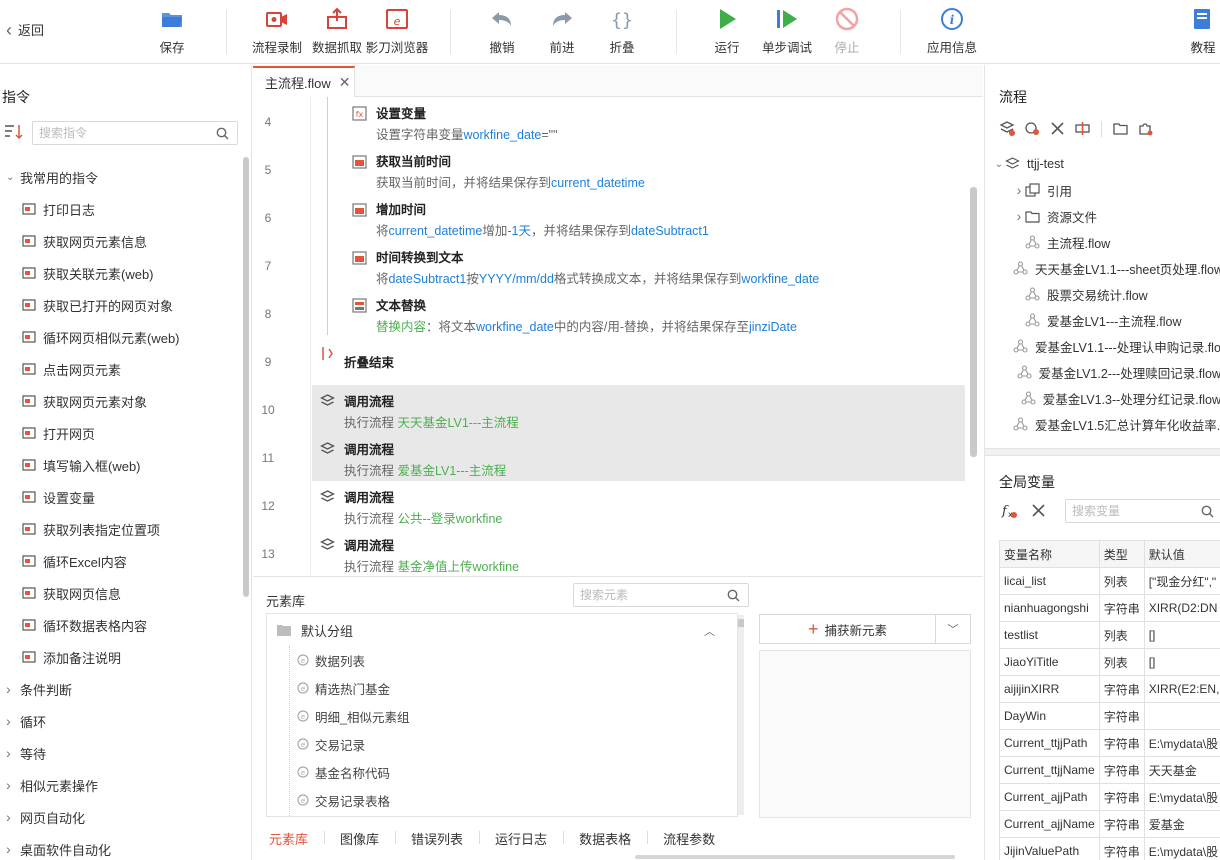  I want to click on table-row: DayWin 字符串, so click(1109, 716).